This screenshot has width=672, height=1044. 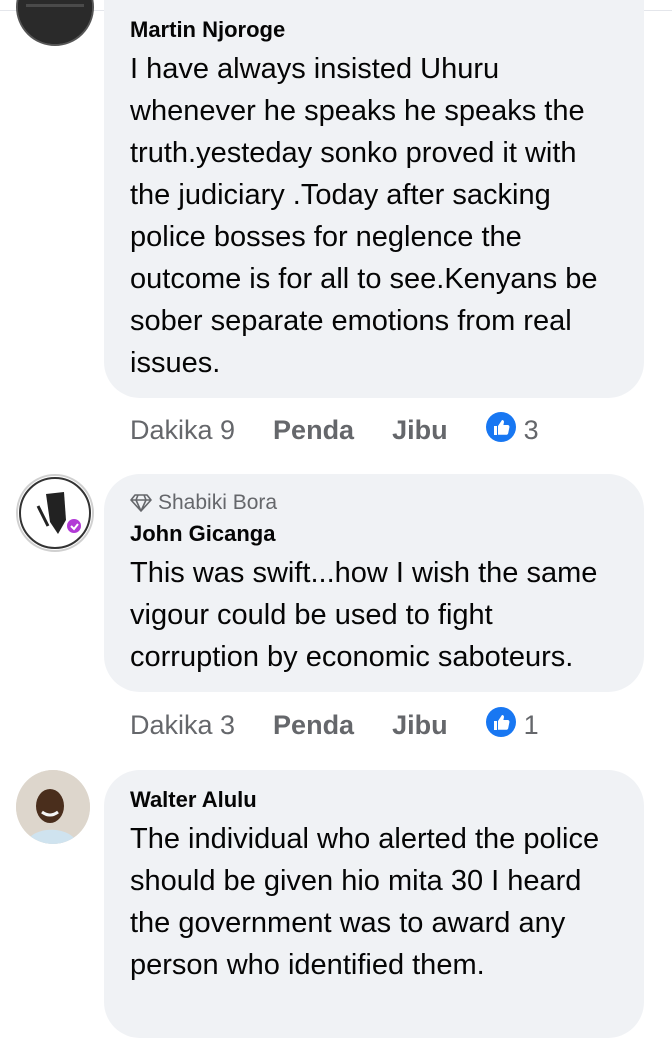 I want to click on comment-time: Dakika 9, so click(x=182, y=430).